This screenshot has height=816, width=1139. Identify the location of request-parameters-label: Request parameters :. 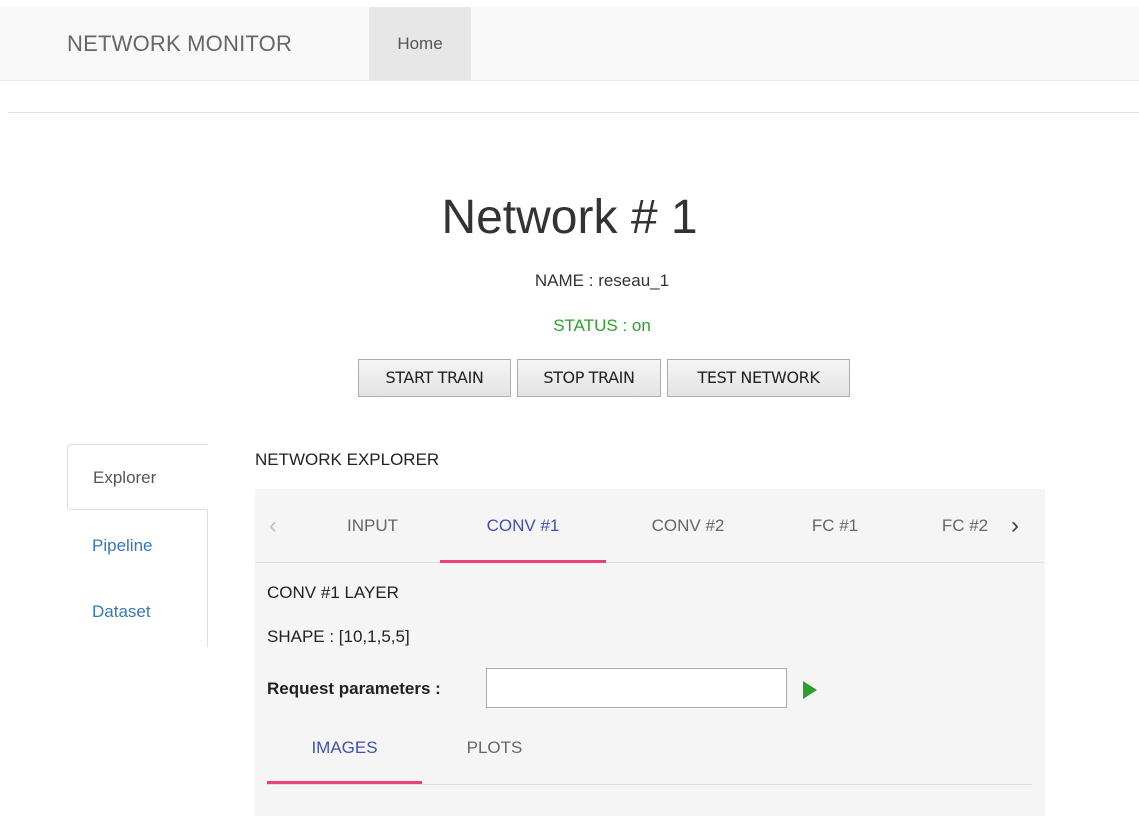
(354, 688).